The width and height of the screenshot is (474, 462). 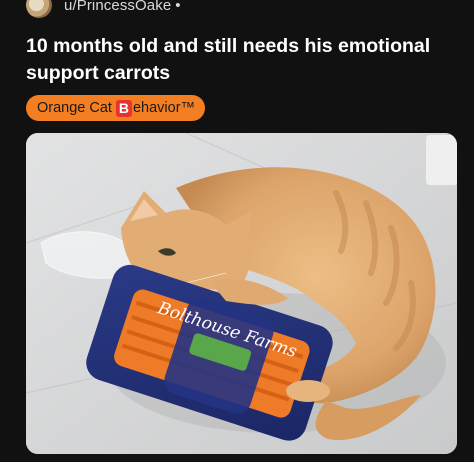 I want to click on post-header: u/PrincessOake •, so click(x=103, y=9).